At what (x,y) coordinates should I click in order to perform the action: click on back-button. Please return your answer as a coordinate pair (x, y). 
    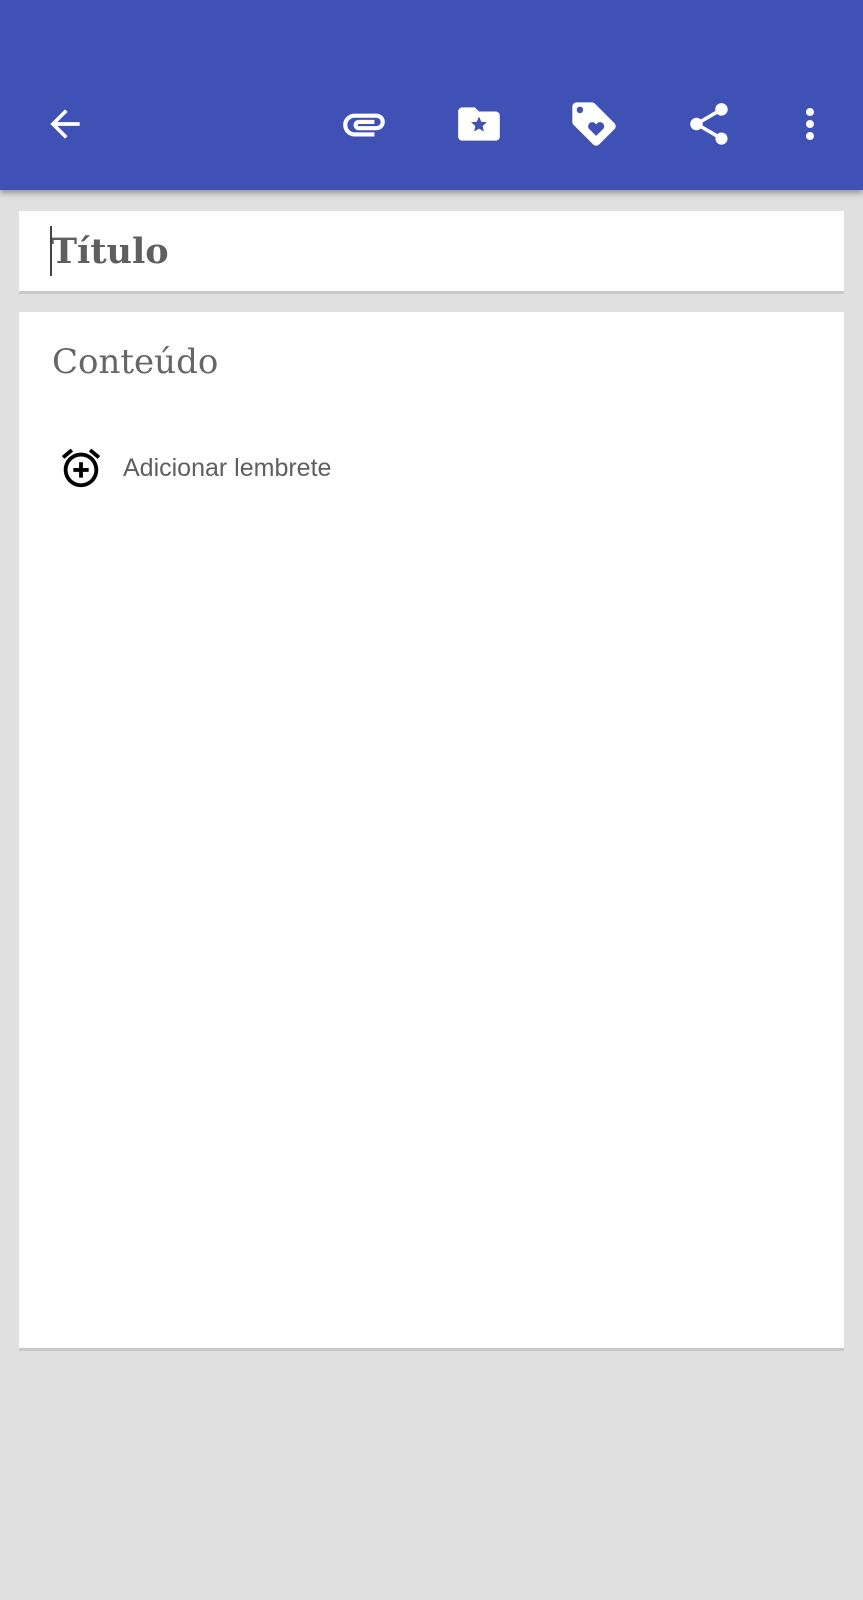
    Looking at the image, I should click on (65, 124).